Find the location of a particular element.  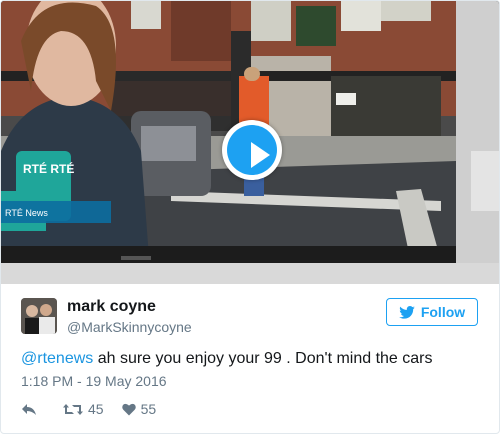

retweet-icon is located at coordinates (73, 409).